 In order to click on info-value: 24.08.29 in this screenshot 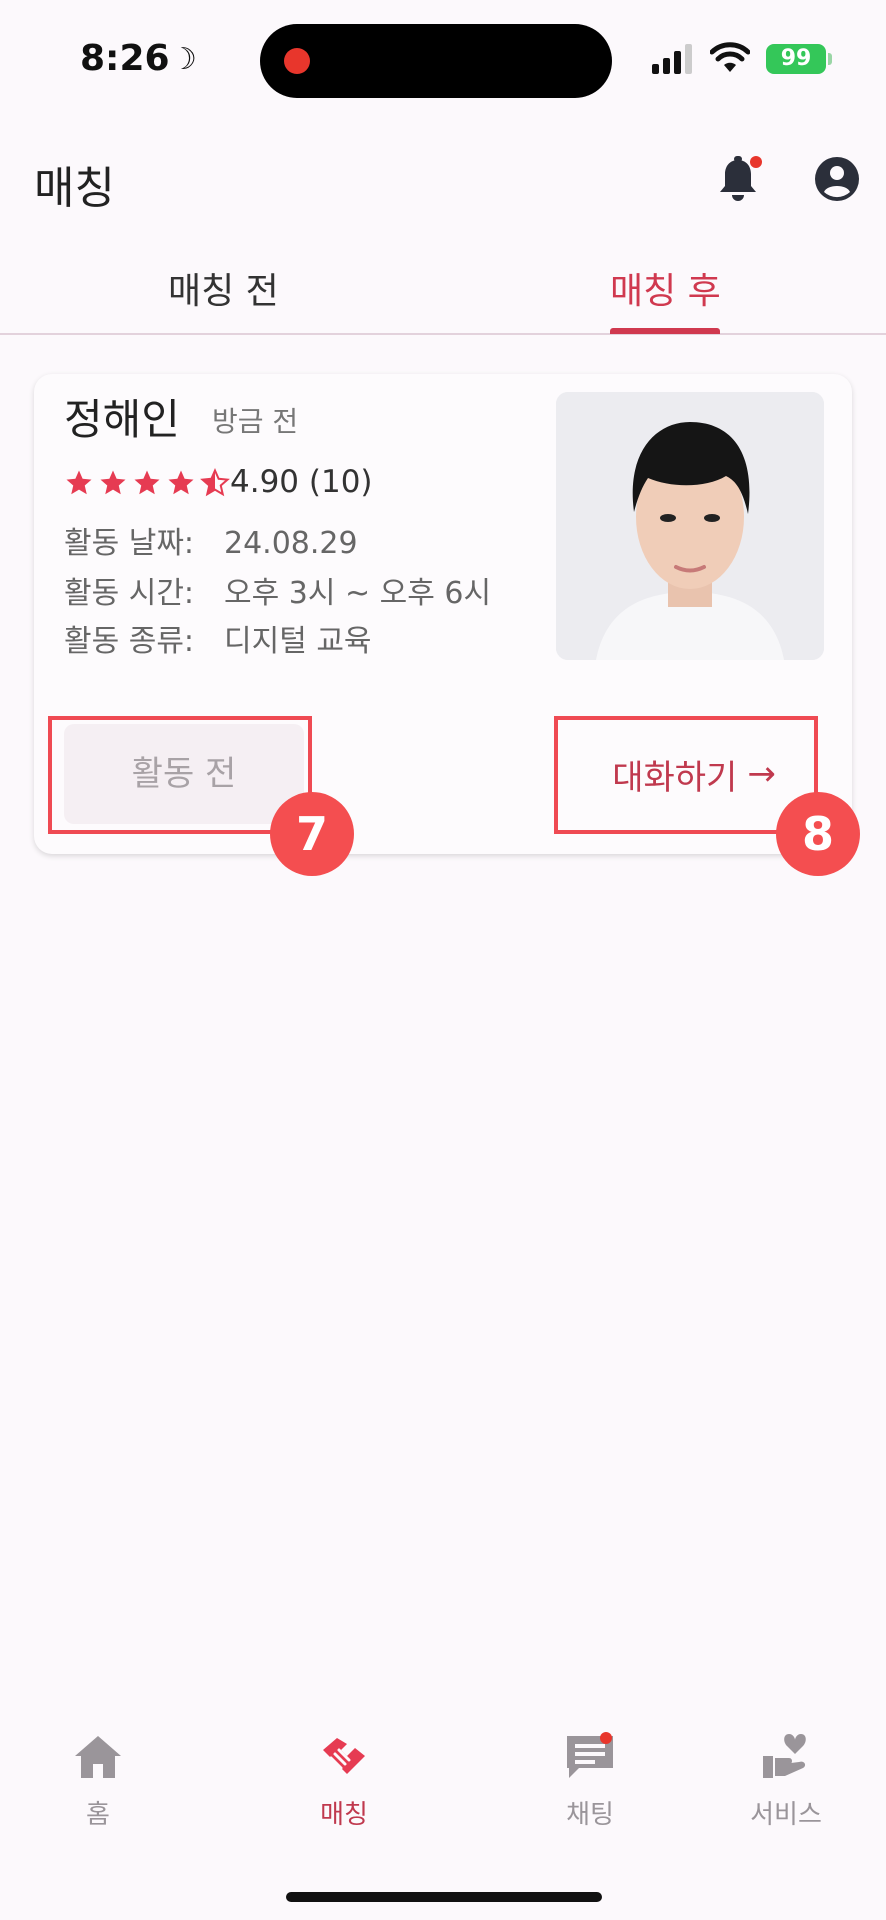, I will do `click(291, 543)`.